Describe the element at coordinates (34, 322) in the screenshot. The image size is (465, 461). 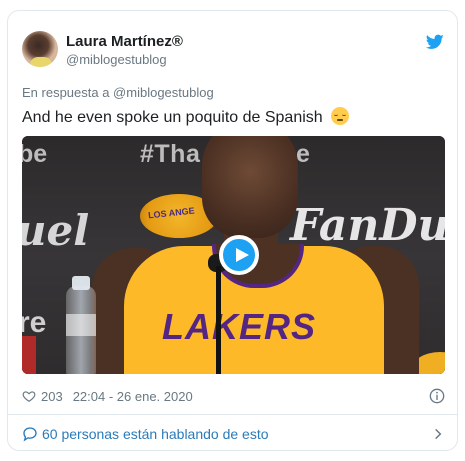
I see `backdrop-text-low: re` at that location.